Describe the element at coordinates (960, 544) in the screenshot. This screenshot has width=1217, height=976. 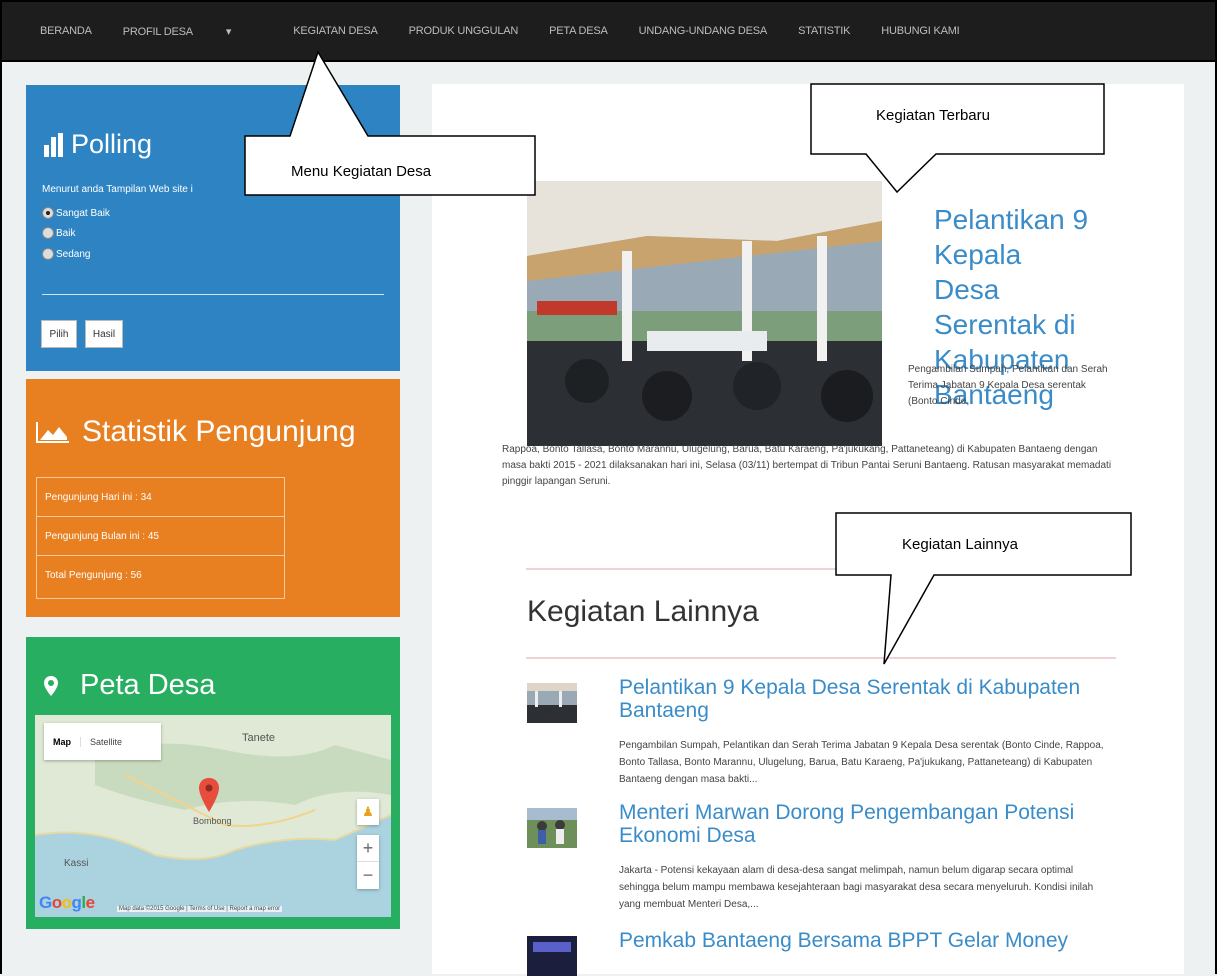
I see `callout-lainnya-text: Kegiatan Lainnya` at that location.